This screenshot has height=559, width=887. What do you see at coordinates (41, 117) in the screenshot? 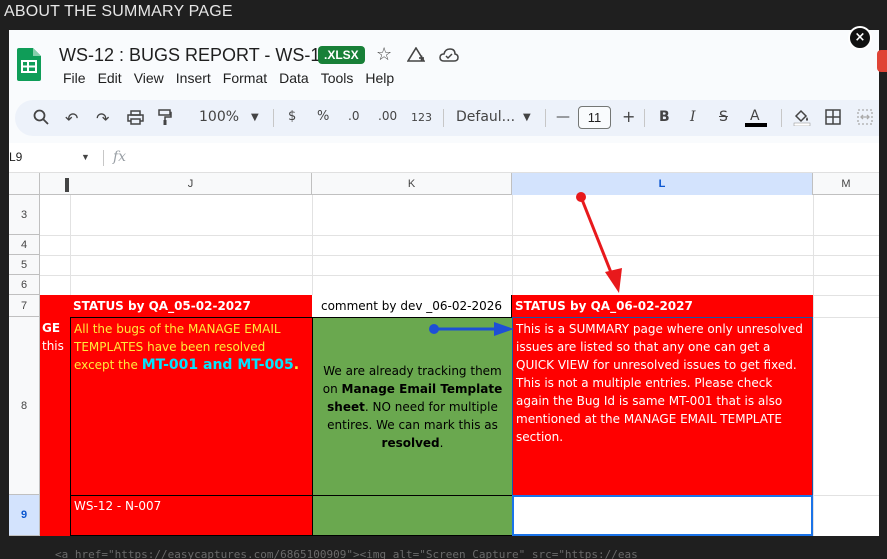
I see `search-icon` at bounding box center [41, 117].